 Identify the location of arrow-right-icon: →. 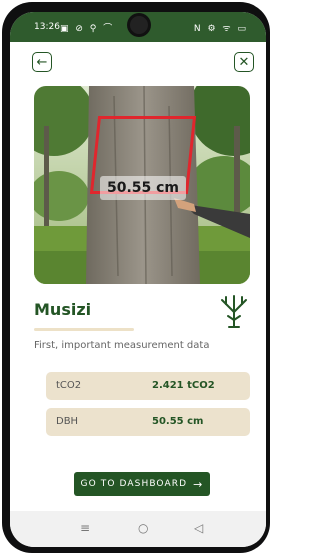
(198, 484).